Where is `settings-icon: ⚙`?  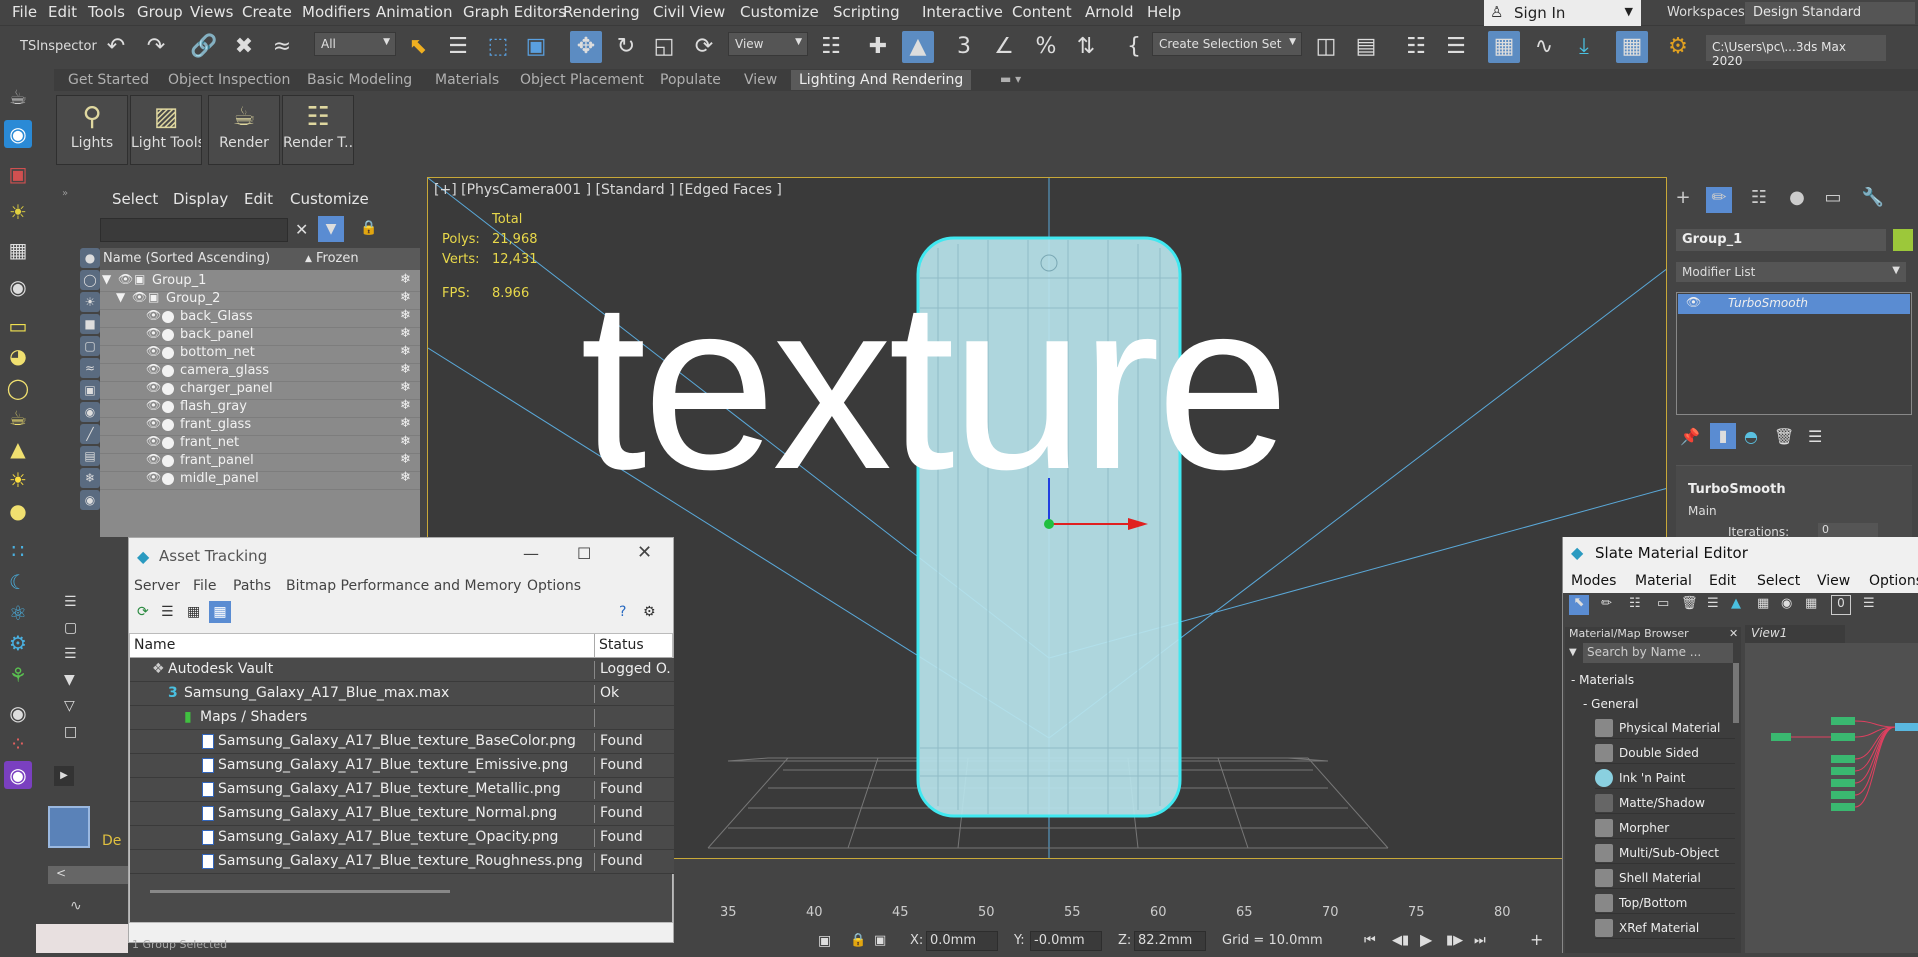
settings-icon: ⚙ is located at coordinates (649, 612).